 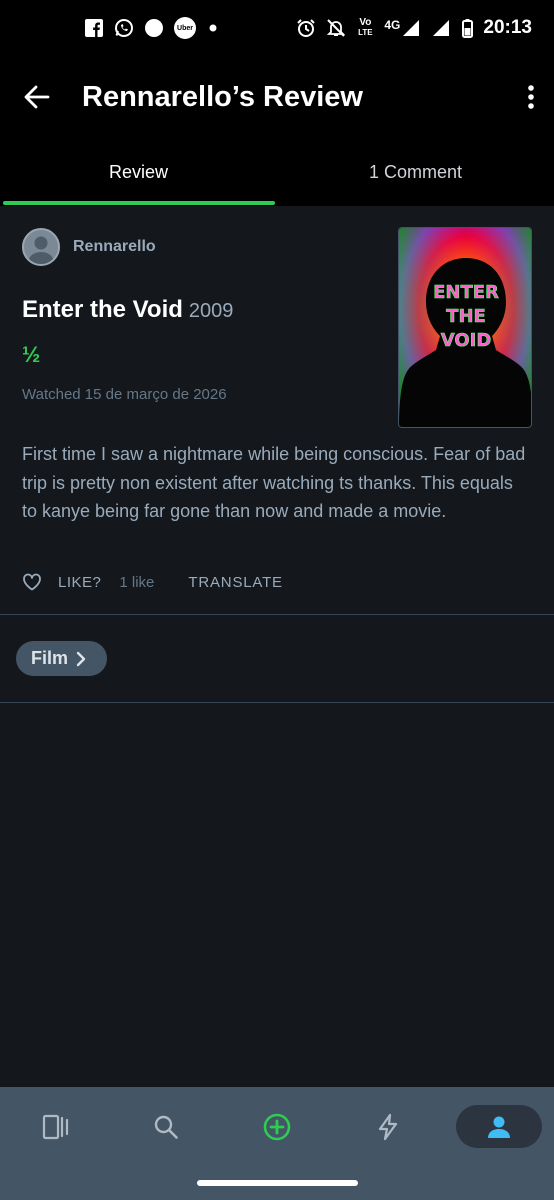 What do you see at coordinates (31, 354) in the screenshot?
I see `rating-stars: ½` at bounding box center [31, 354].